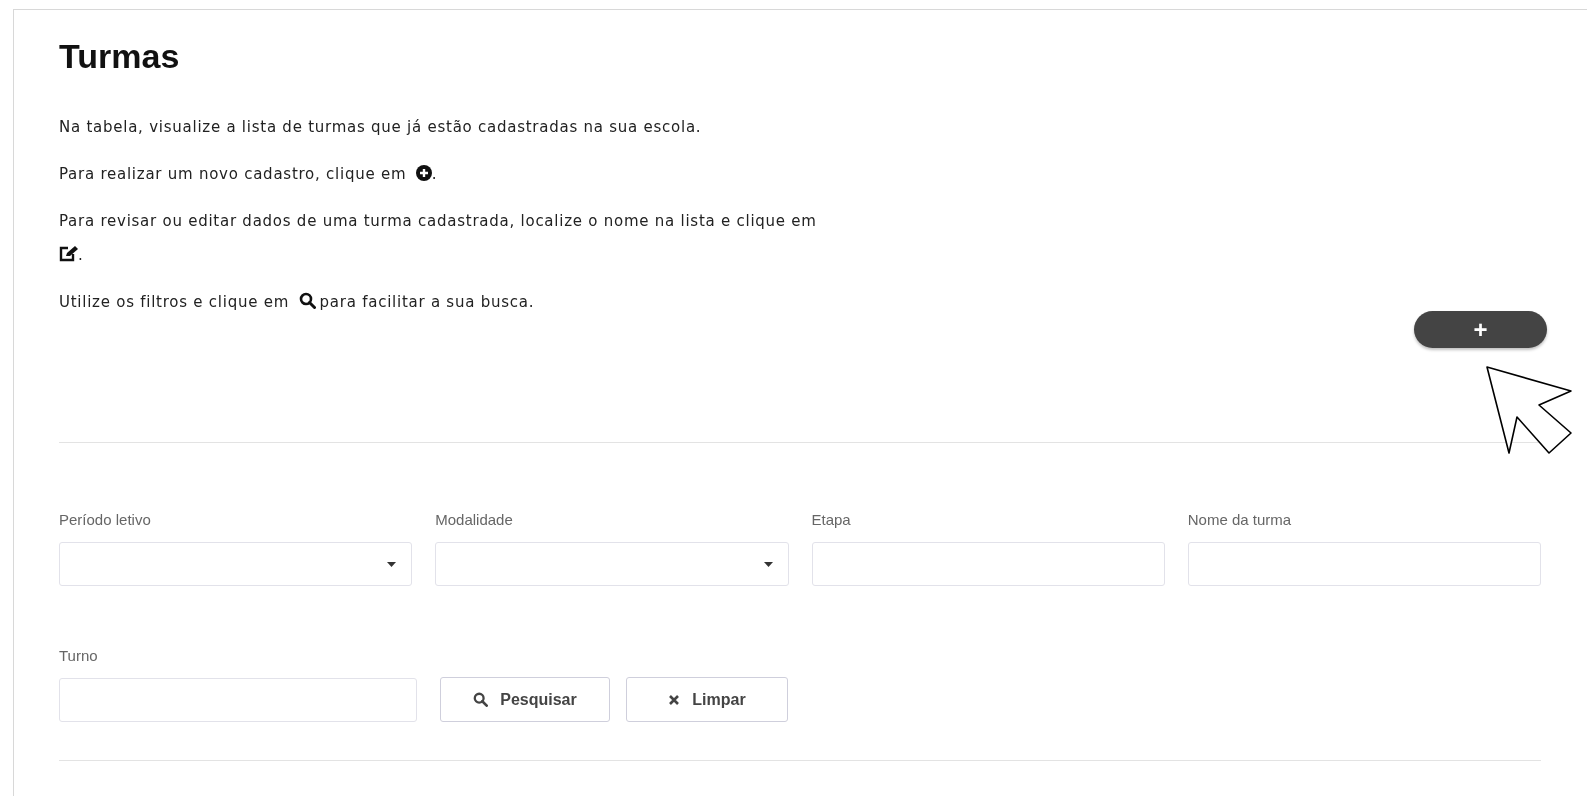 The height and width of the screenshot is (796, 1587). I want to click on page-title: Turmas, so click(120, 56).